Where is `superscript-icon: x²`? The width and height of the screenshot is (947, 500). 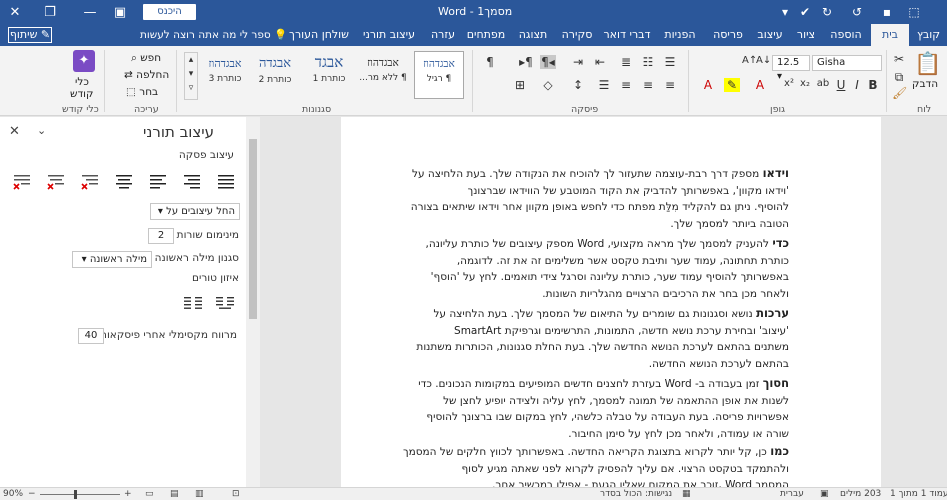
superscript-icon: x² is located at coordinates (789, 83).